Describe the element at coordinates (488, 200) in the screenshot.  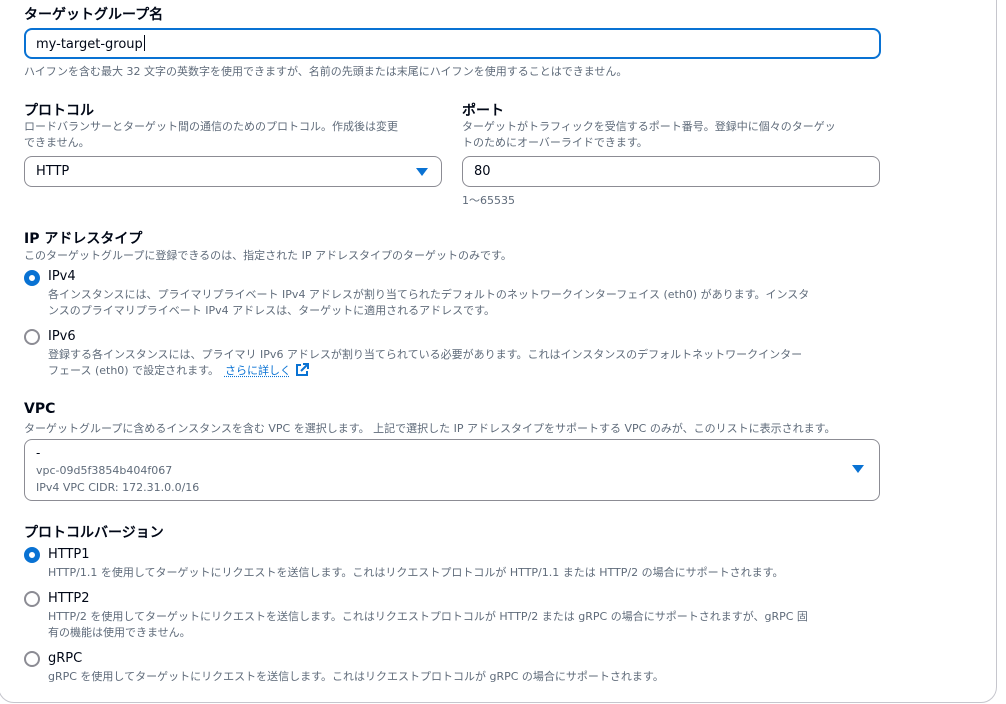
I see `port-range-hint: 1〜65535` at that location.